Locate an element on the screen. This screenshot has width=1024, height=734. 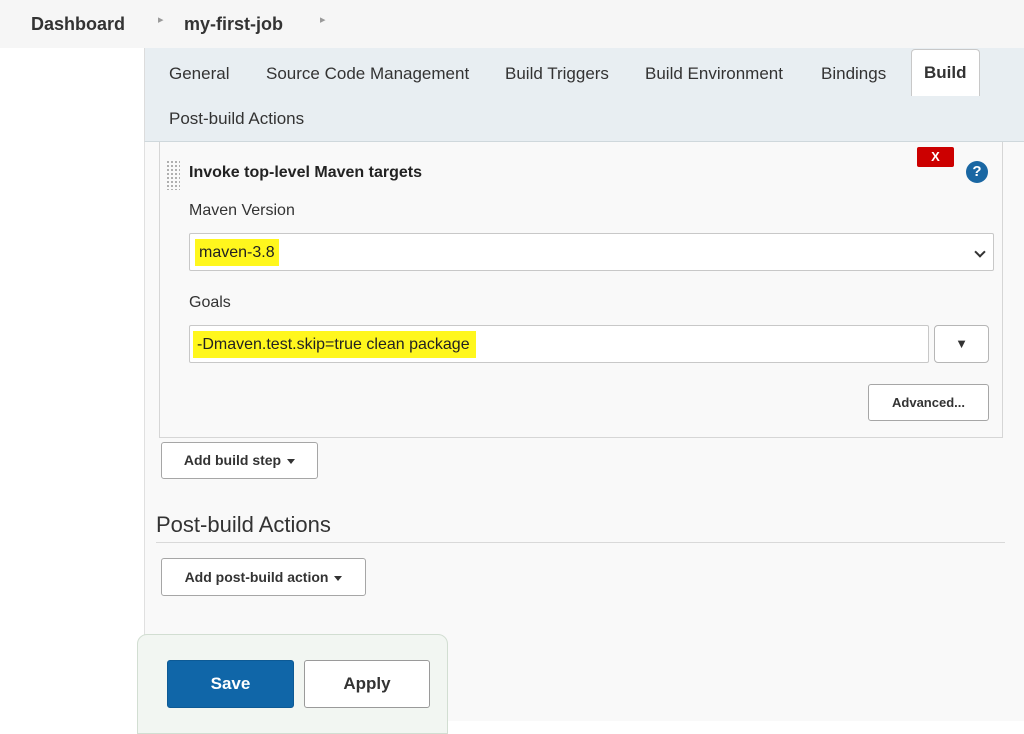
tab-build-triggers: Build Triggers is located at coordinates (557, 74).